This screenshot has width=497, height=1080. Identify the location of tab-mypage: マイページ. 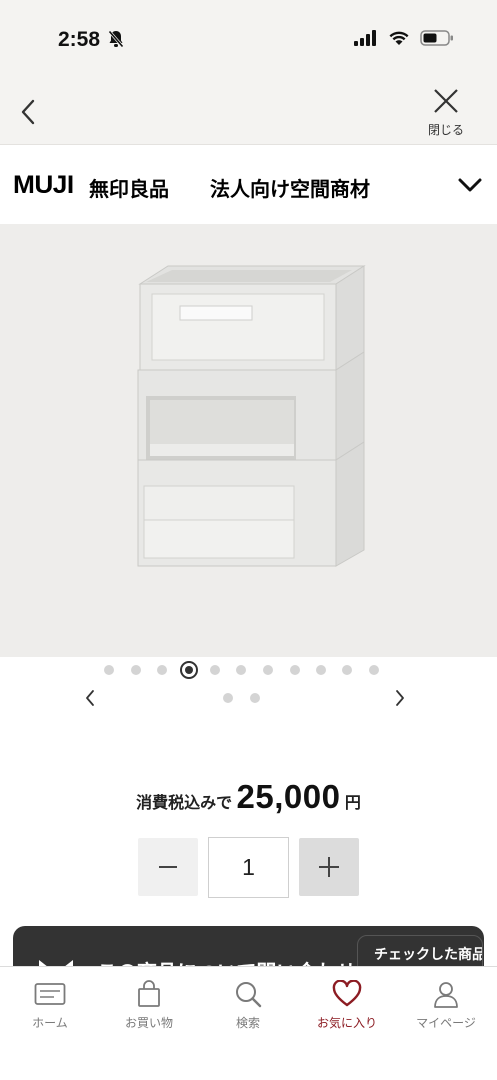
(446, 1005).